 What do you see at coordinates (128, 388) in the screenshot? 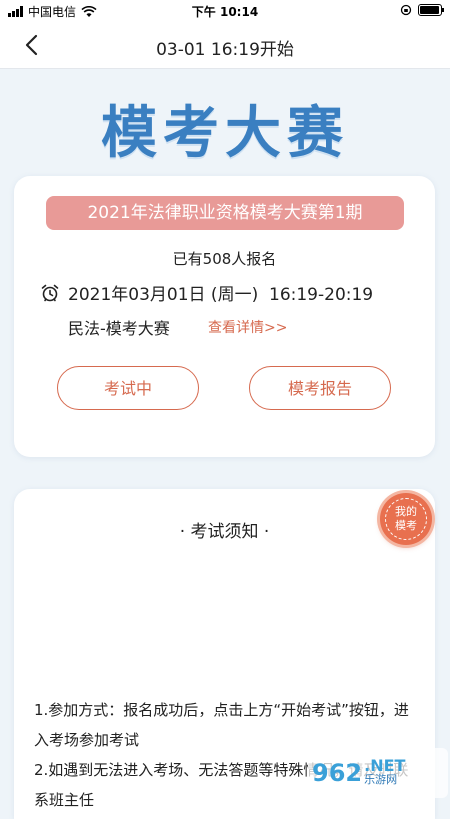
I see `exam-in-progress-button: 考试中` at bounding box center [128, 388].